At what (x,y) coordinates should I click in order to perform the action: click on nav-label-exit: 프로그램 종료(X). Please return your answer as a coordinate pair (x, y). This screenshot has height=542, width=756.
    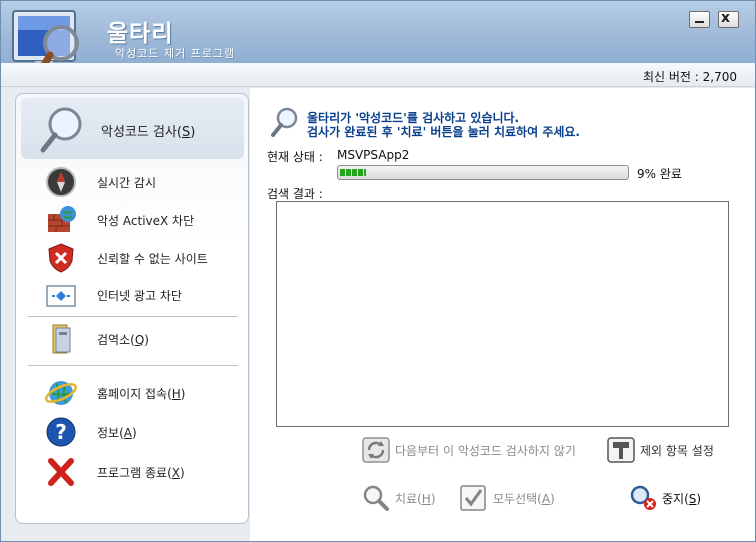
    Looking at the image, I should click on (141, 473).